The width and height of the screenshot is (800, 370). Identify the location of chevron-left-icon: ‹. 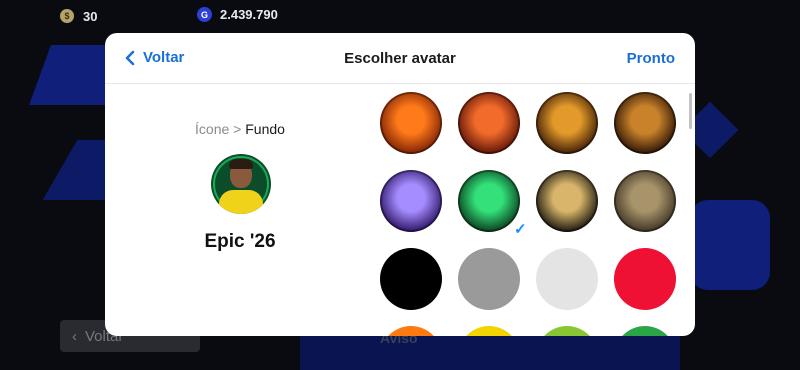
(74, 336).